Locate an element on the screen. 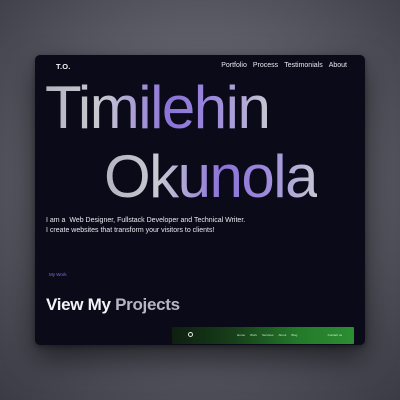  project-thumbnail: Home Work Services About Blog Contact us is located at coordinates (263, 335).